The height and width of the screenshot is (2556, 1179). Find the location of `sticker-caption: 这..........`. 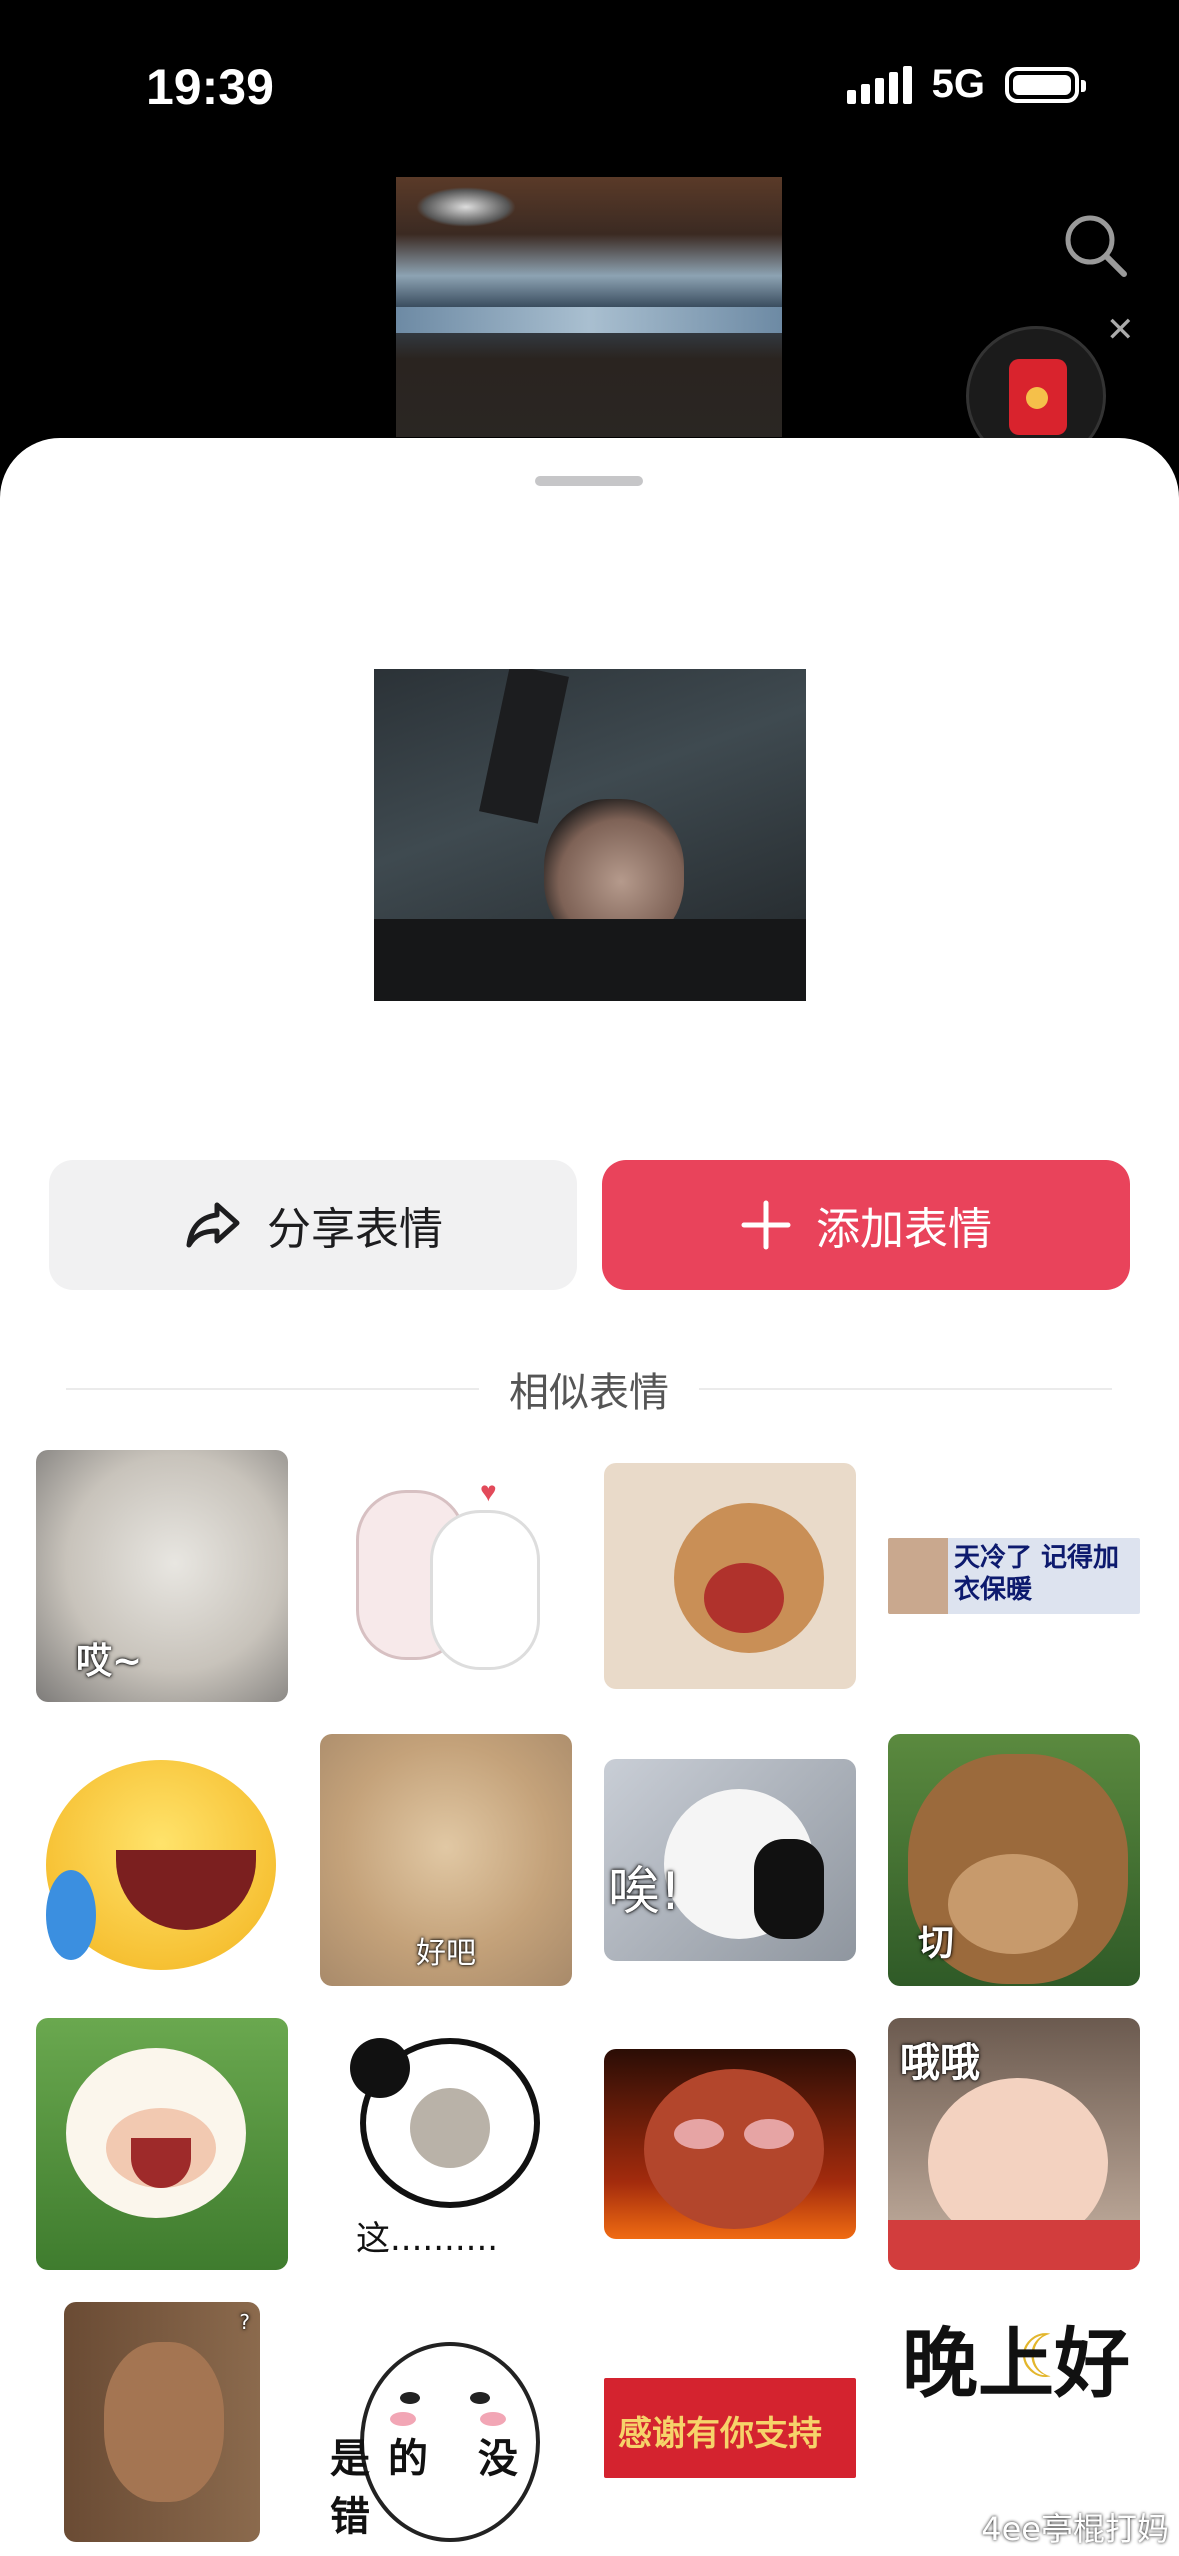

sticker-caption: 这.......... is located at coordinates (427, 2239).